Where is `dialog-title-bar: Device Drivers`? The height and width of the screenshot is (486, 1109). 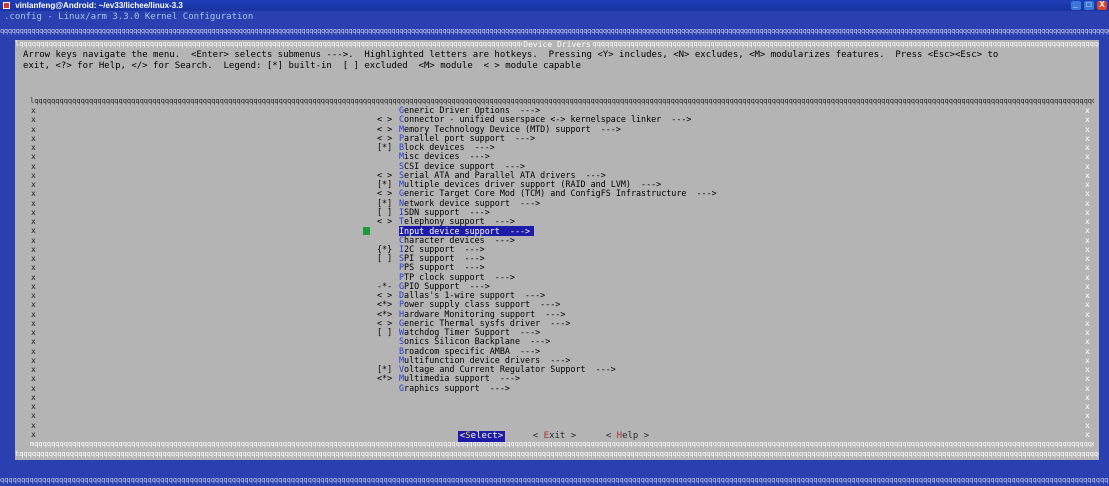 dialog-title-bar: Device Drivers is located at coordinates (557, 44).